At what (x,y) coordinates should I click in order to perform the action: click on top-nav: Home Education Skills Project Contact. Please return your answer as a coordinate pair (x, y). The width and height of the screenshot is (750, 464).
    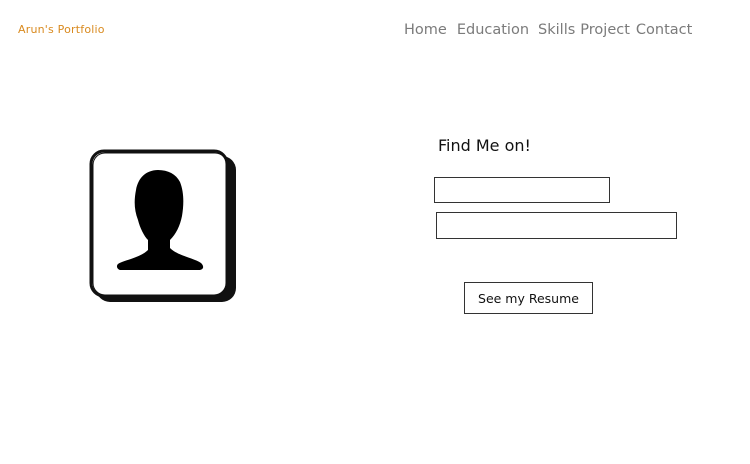
    Looking at the image, I should click on (548, 30).